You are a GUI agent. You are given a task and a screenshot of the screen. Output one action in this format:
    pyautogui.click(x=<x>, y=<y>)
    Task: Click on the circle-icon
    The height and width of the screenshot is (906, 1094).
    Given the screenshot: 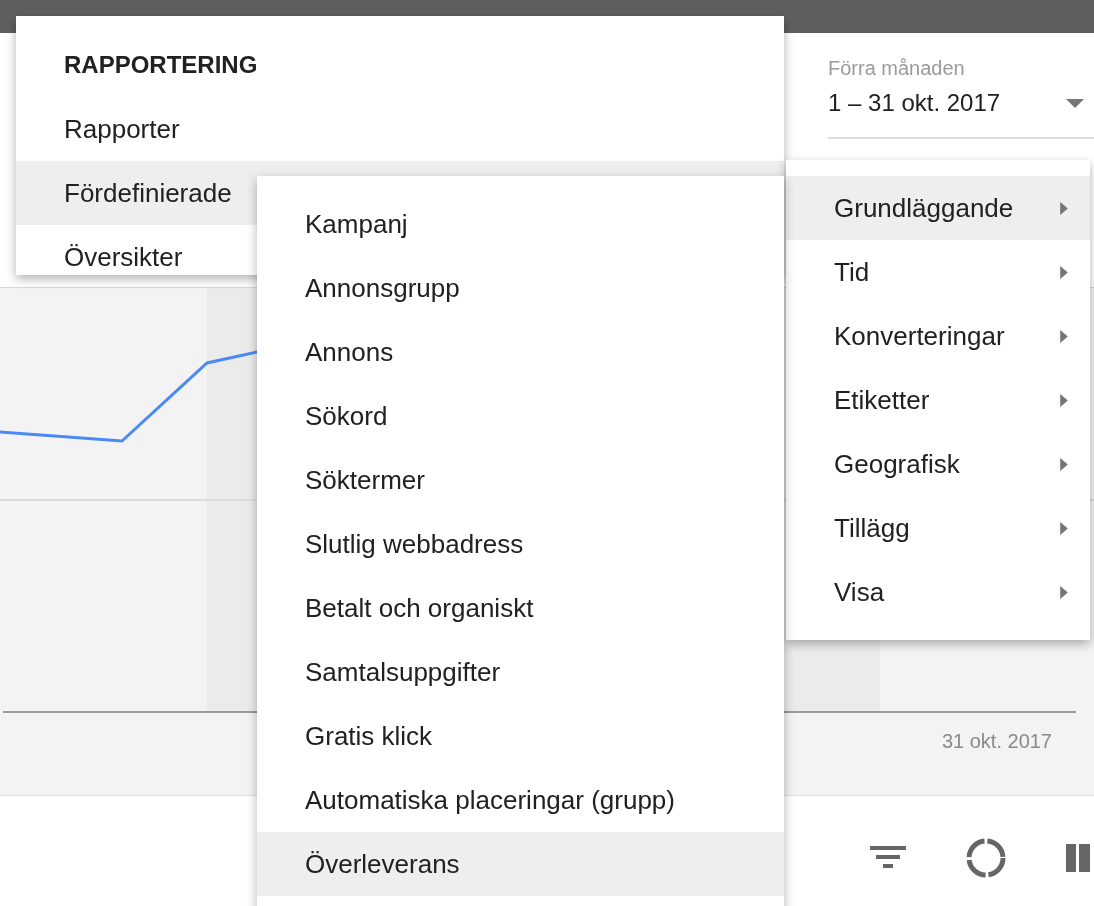 What is the action you would take?
    pyautogui.click(x=986, y=858)
    